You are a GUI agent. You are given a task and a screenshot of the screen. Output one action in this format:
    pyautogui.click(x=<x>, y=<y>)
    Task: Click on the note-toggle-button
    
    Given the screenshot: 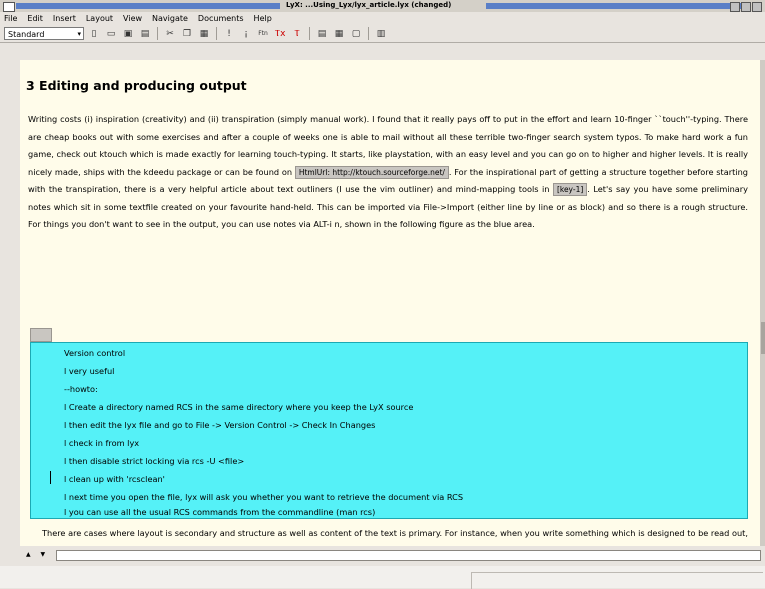 What is the action you would take?
    pyautogui.click(x=41, y=335)
    